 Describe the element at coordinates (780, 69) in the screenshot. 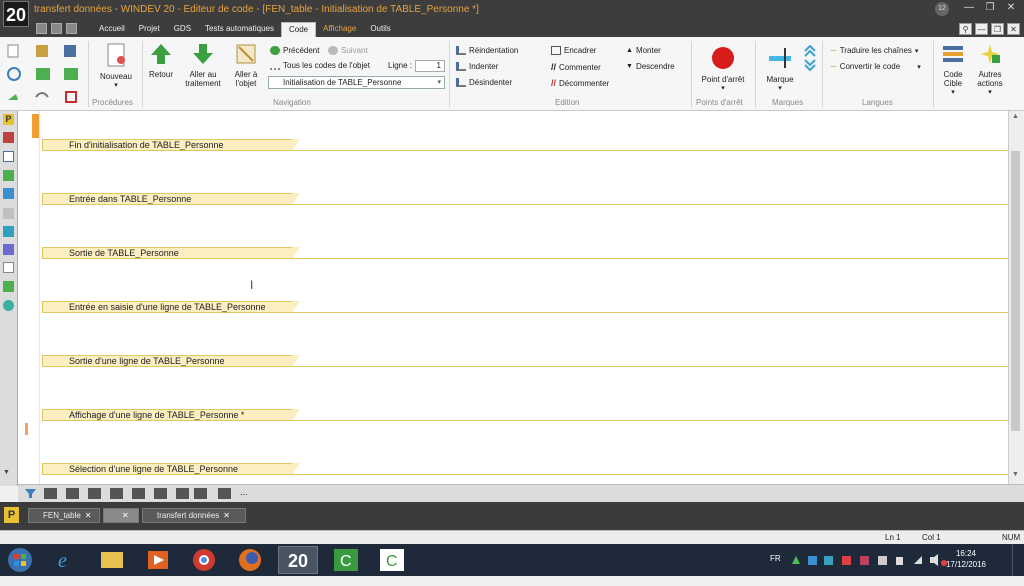

I see `marque-button: Marque ▾` at that location.